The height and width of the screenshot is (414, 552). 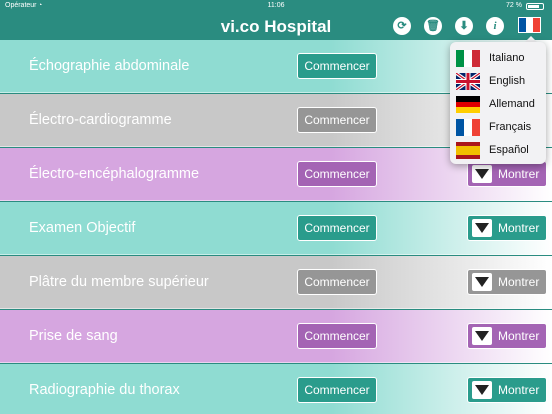 What do you see at coordinates (507, 81) in the screenshot?
I see `language-name: English` at bounding box center [507, 81].